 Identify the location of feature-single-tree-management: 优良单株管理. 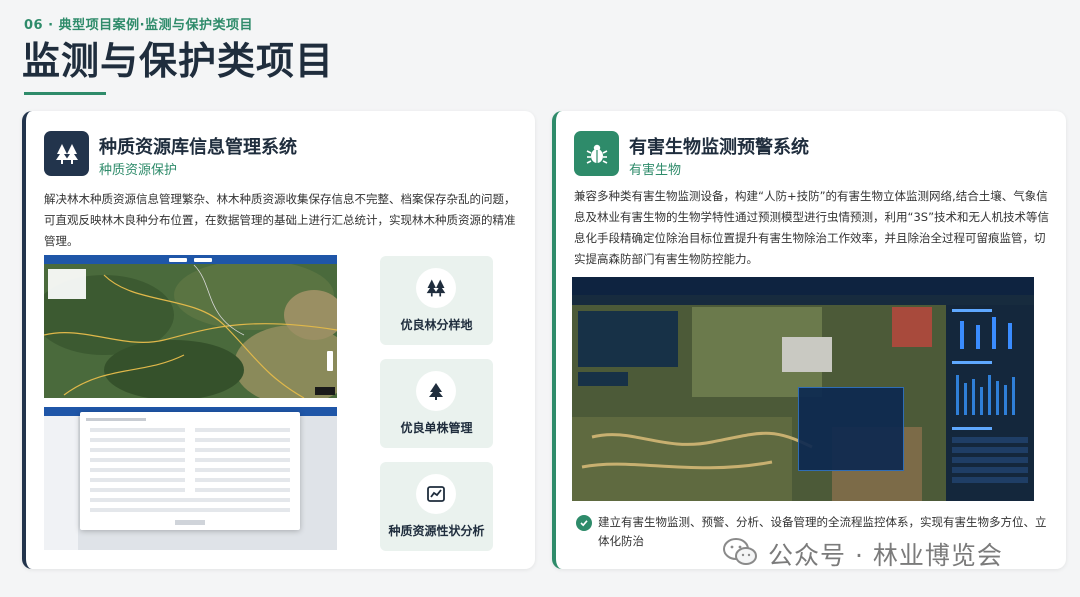
(436, 403).